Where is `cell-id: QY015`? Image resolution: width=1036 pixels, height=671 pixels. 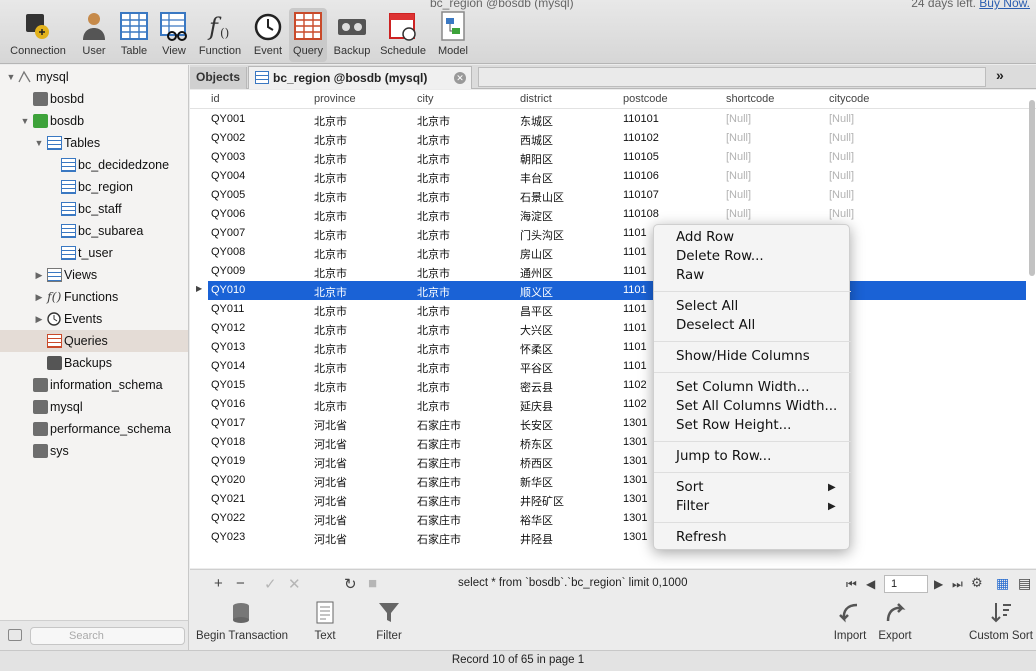 cell-id: QY015 is located at coordinates (228, 385).